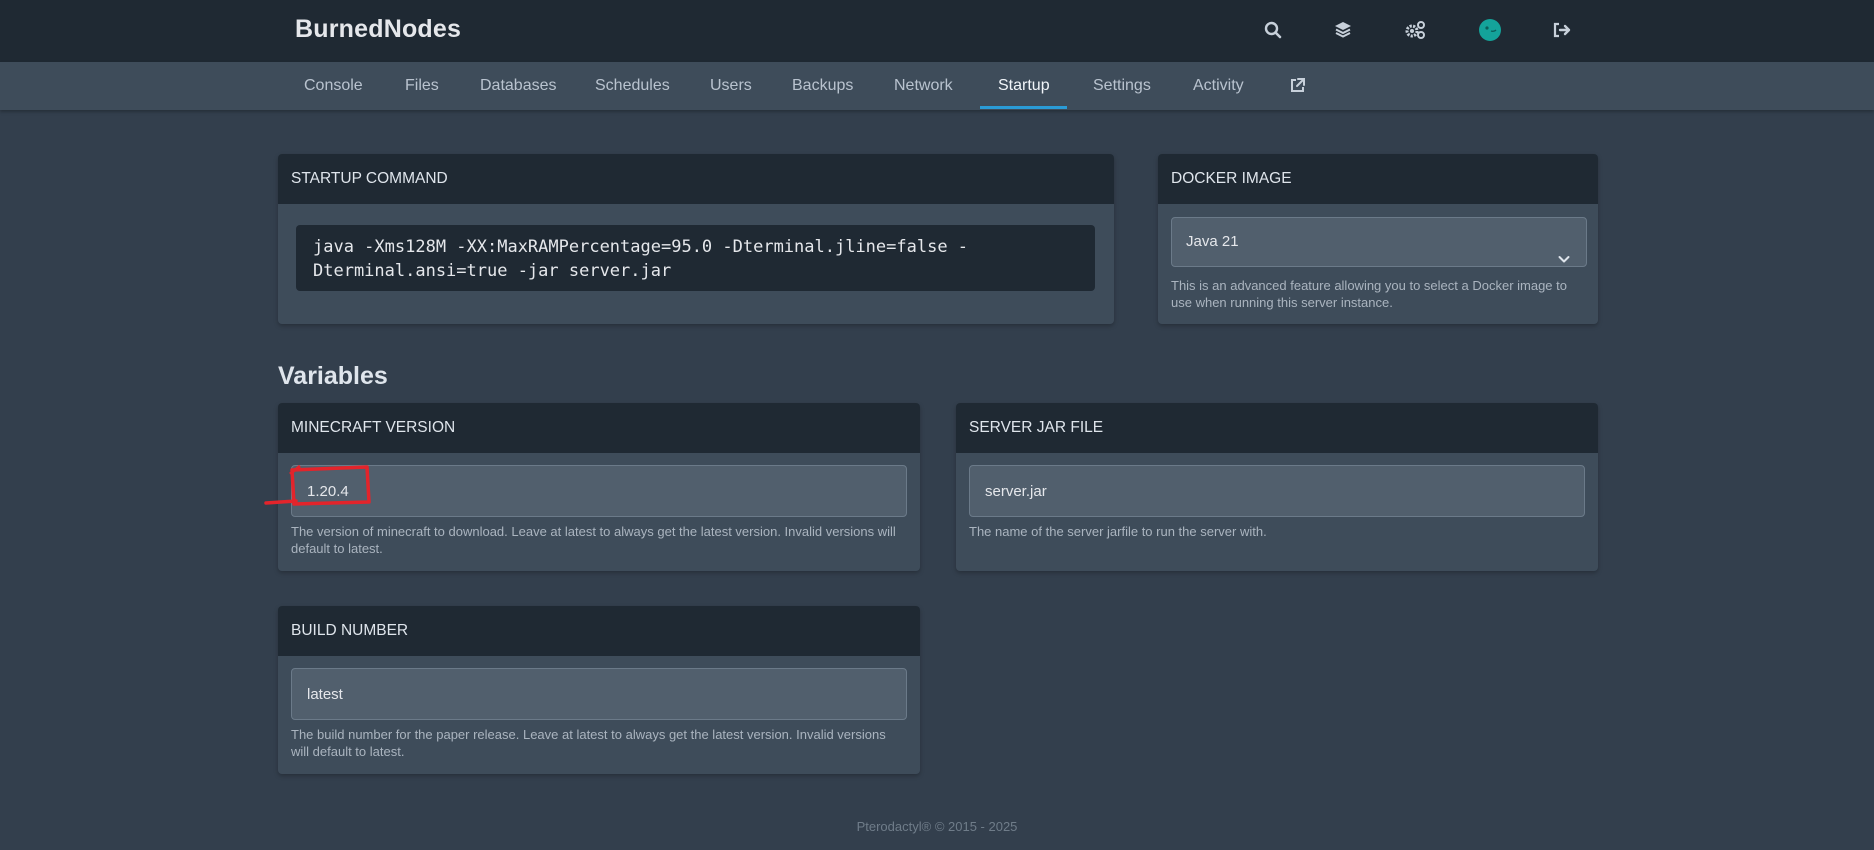 The image size is (1874, 850). Describe the element at coordinates (1024, 86) in the screenshot. I see `tab-startup: Startup` at that location.